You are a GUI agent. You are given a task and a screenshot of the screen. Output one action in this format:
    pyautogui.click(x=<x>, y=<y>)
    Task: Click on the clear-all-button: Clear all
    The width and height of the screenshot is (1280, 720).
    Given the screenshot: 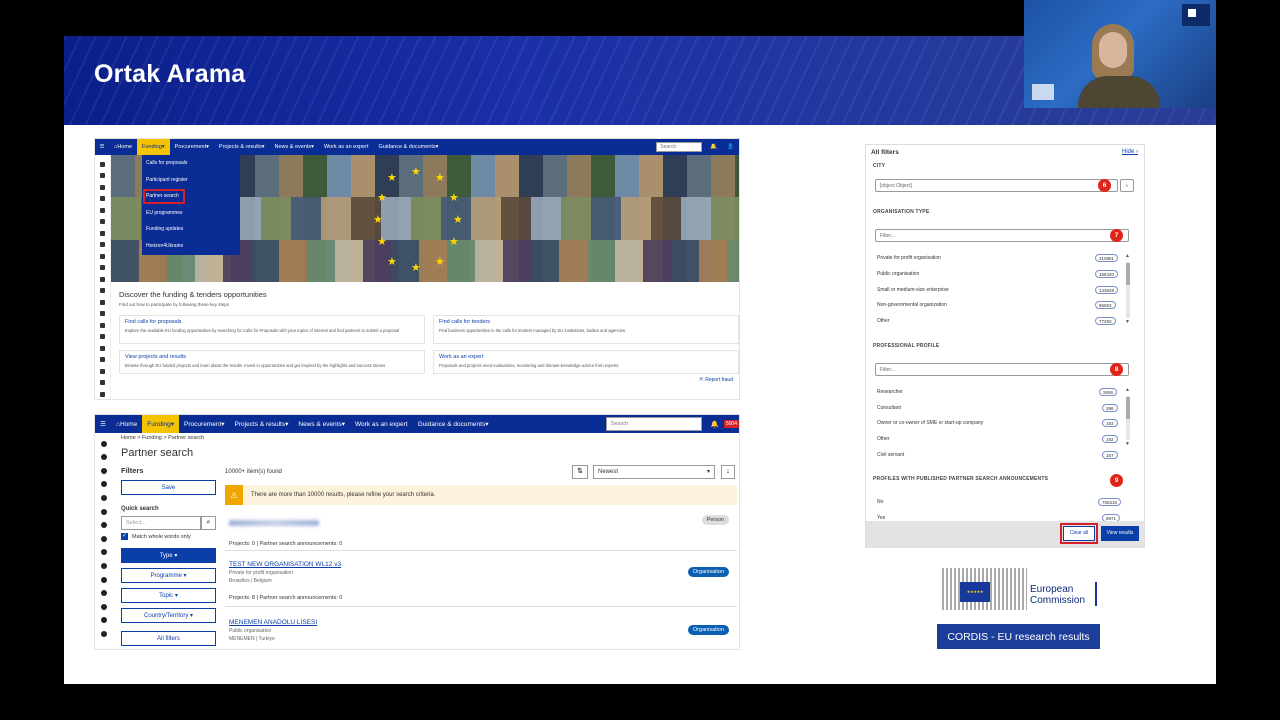 What is the action you would take?
    pyautogui.click(x=1079, y=533)
    